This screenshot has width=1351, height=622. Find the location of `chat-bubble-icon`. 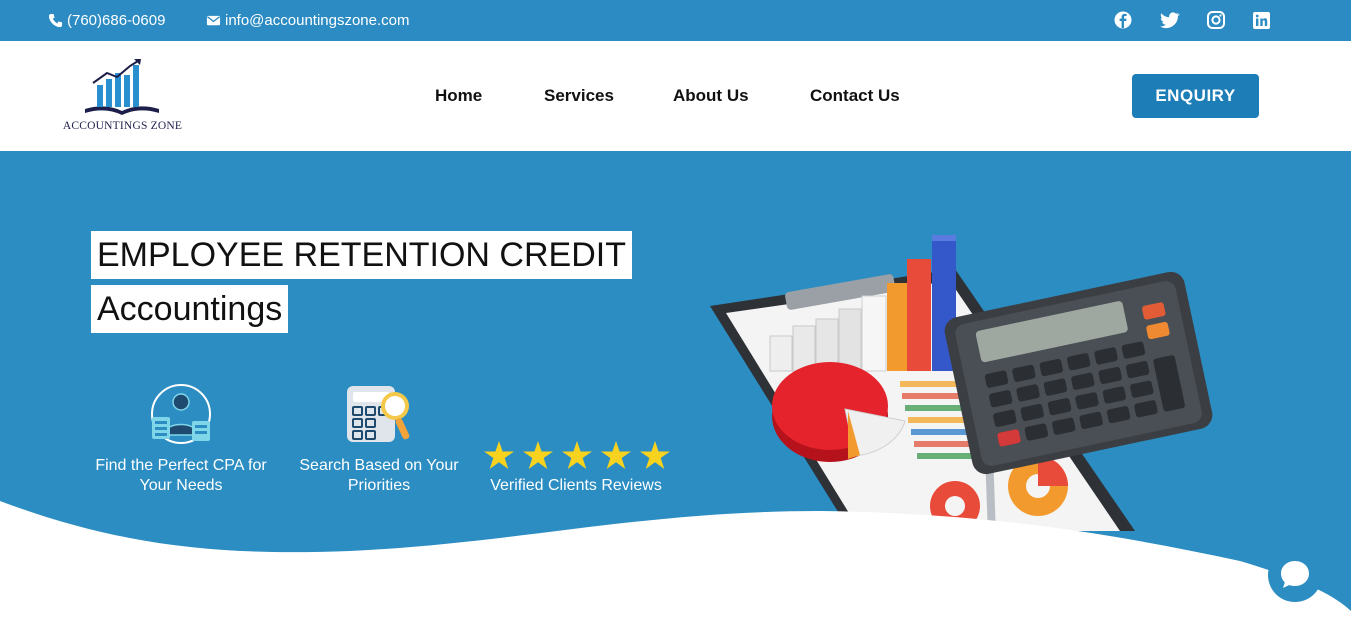

chat-bubble-icon is located at coordinates (1295, 574).